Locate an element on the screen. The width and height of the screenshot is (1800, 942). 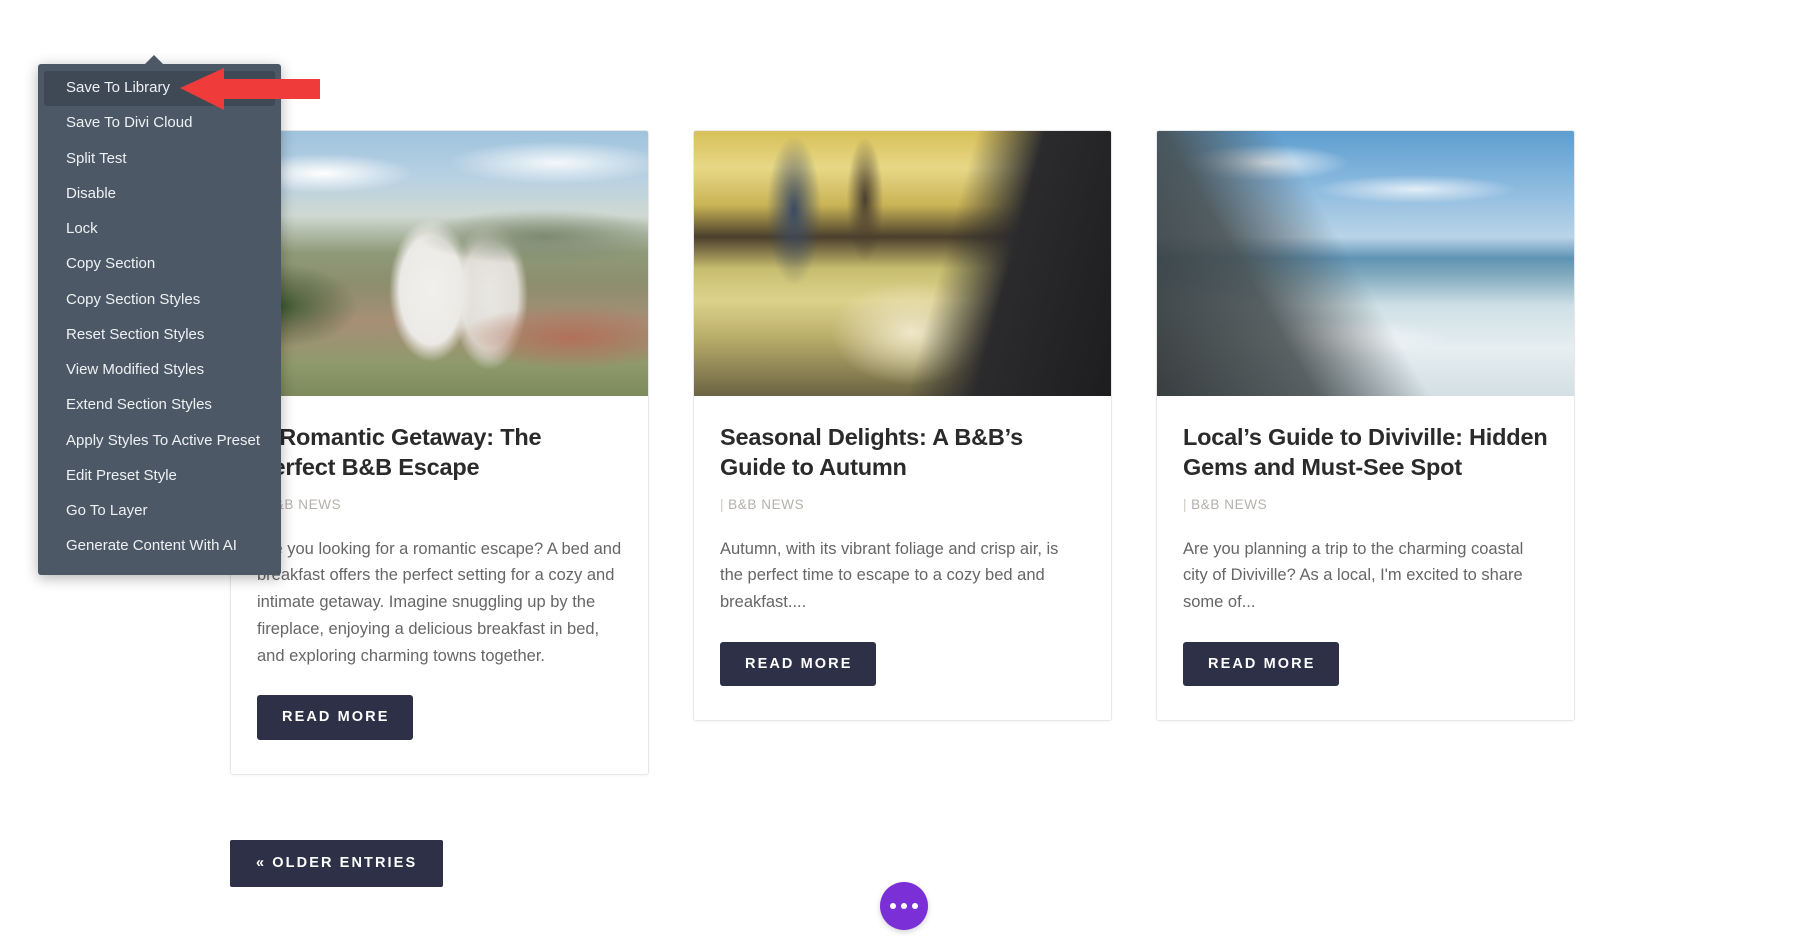
pagination: « OLDER ENTRIES is located at coordinates (337, 863).